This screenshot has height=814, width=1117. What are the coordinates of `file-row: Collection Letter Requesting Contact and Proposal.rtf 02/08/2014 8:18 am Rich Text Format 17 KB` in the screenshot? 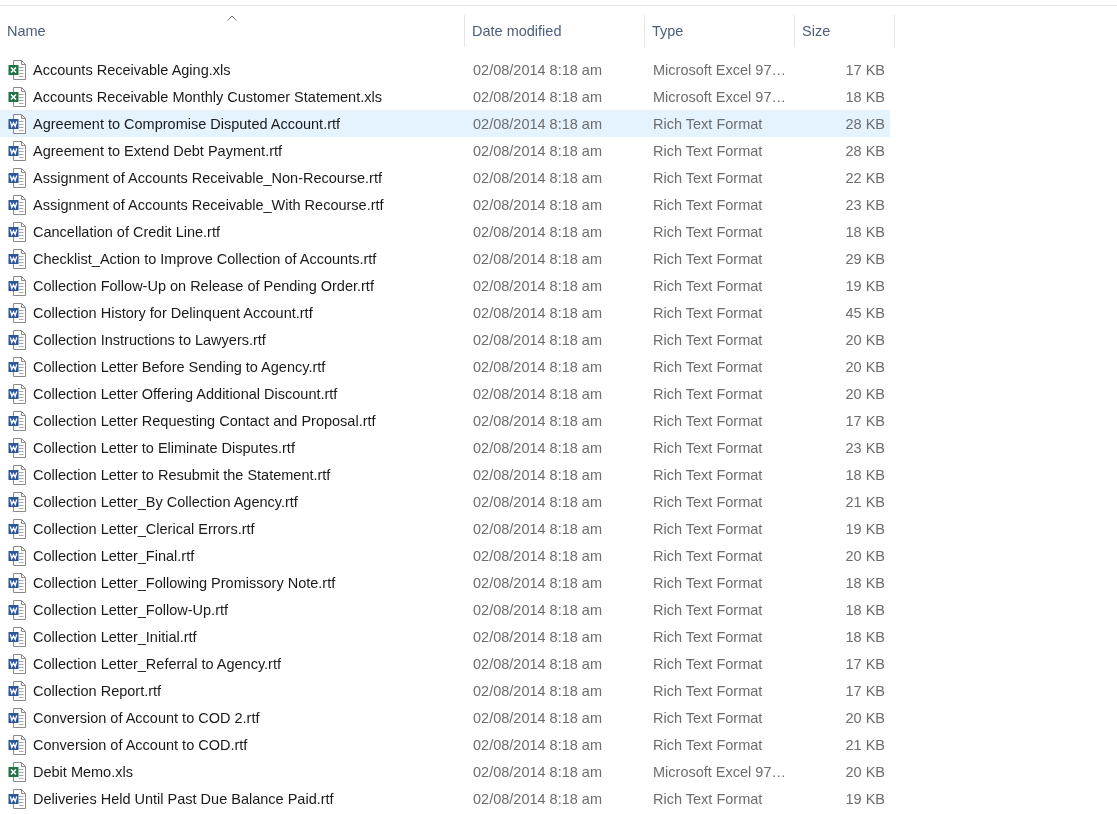 It's located at (445, 420).